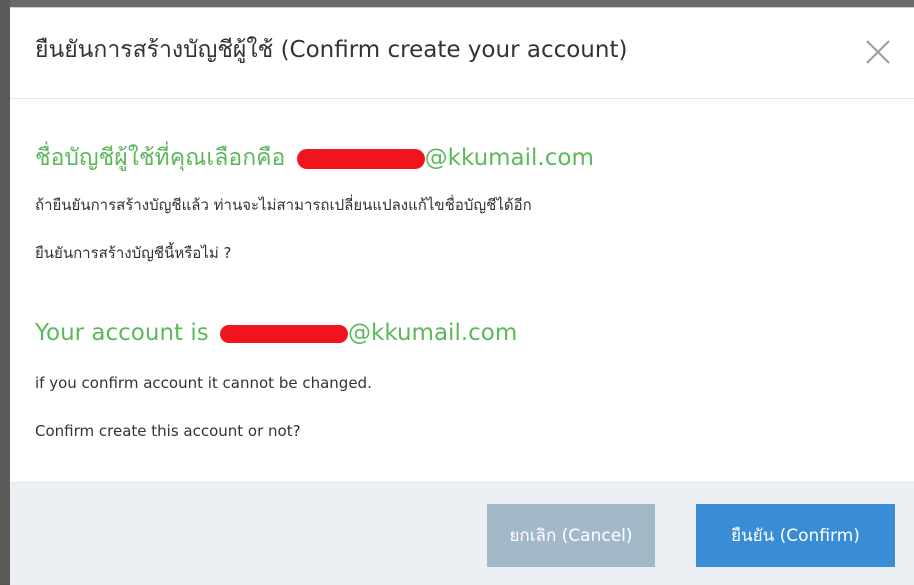 Image resolution: width=914 pixels, height=585 pixels. Describe the element at coordinates (133, 253) in the screenshot. I see `thai-question-text: ยืนยันการสร้างบัญชีนี้หรือไม่ ?` at that location.